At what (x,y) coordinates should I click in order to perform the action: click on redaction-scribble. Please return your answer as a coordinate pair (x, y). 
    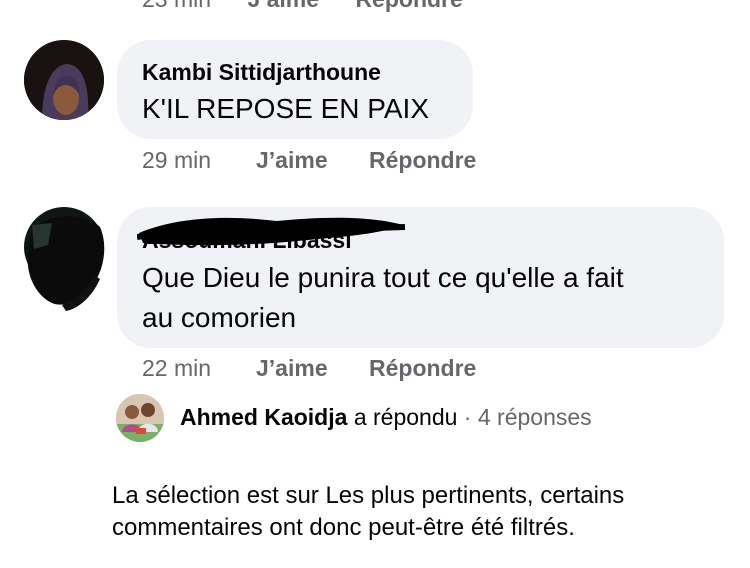
    Looking at the image, I should click on (271, 231).